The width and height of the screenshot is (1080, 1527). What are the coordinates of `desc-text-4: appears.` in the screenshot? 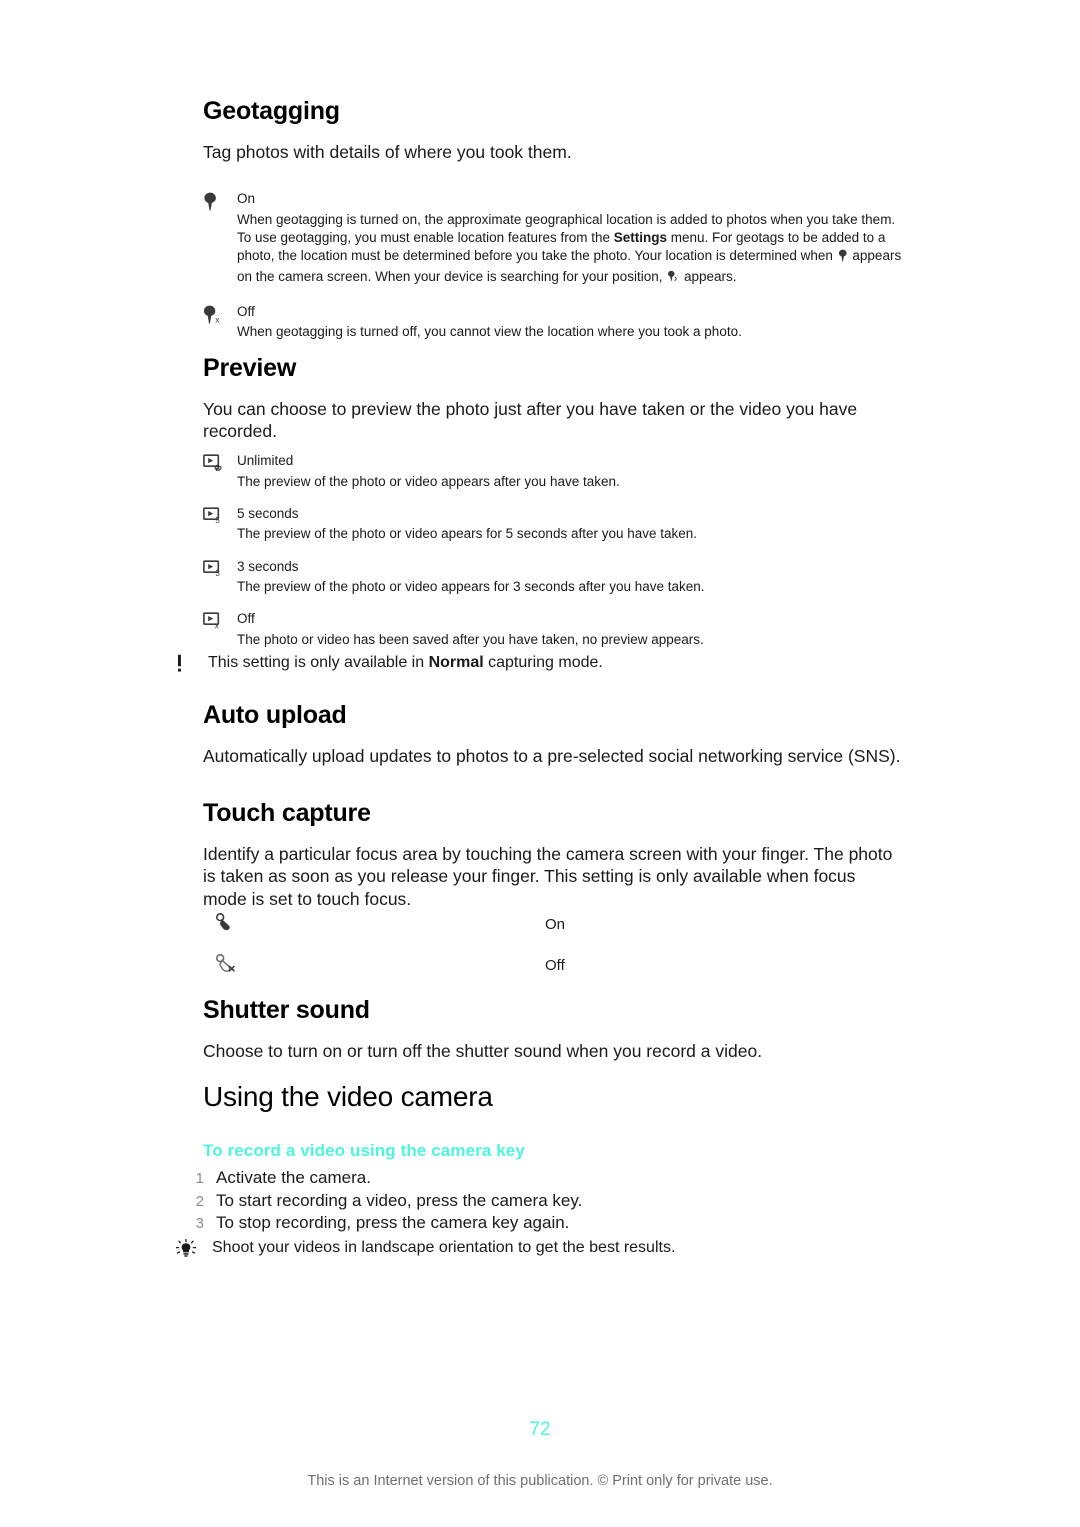 It's located at (708, 276).